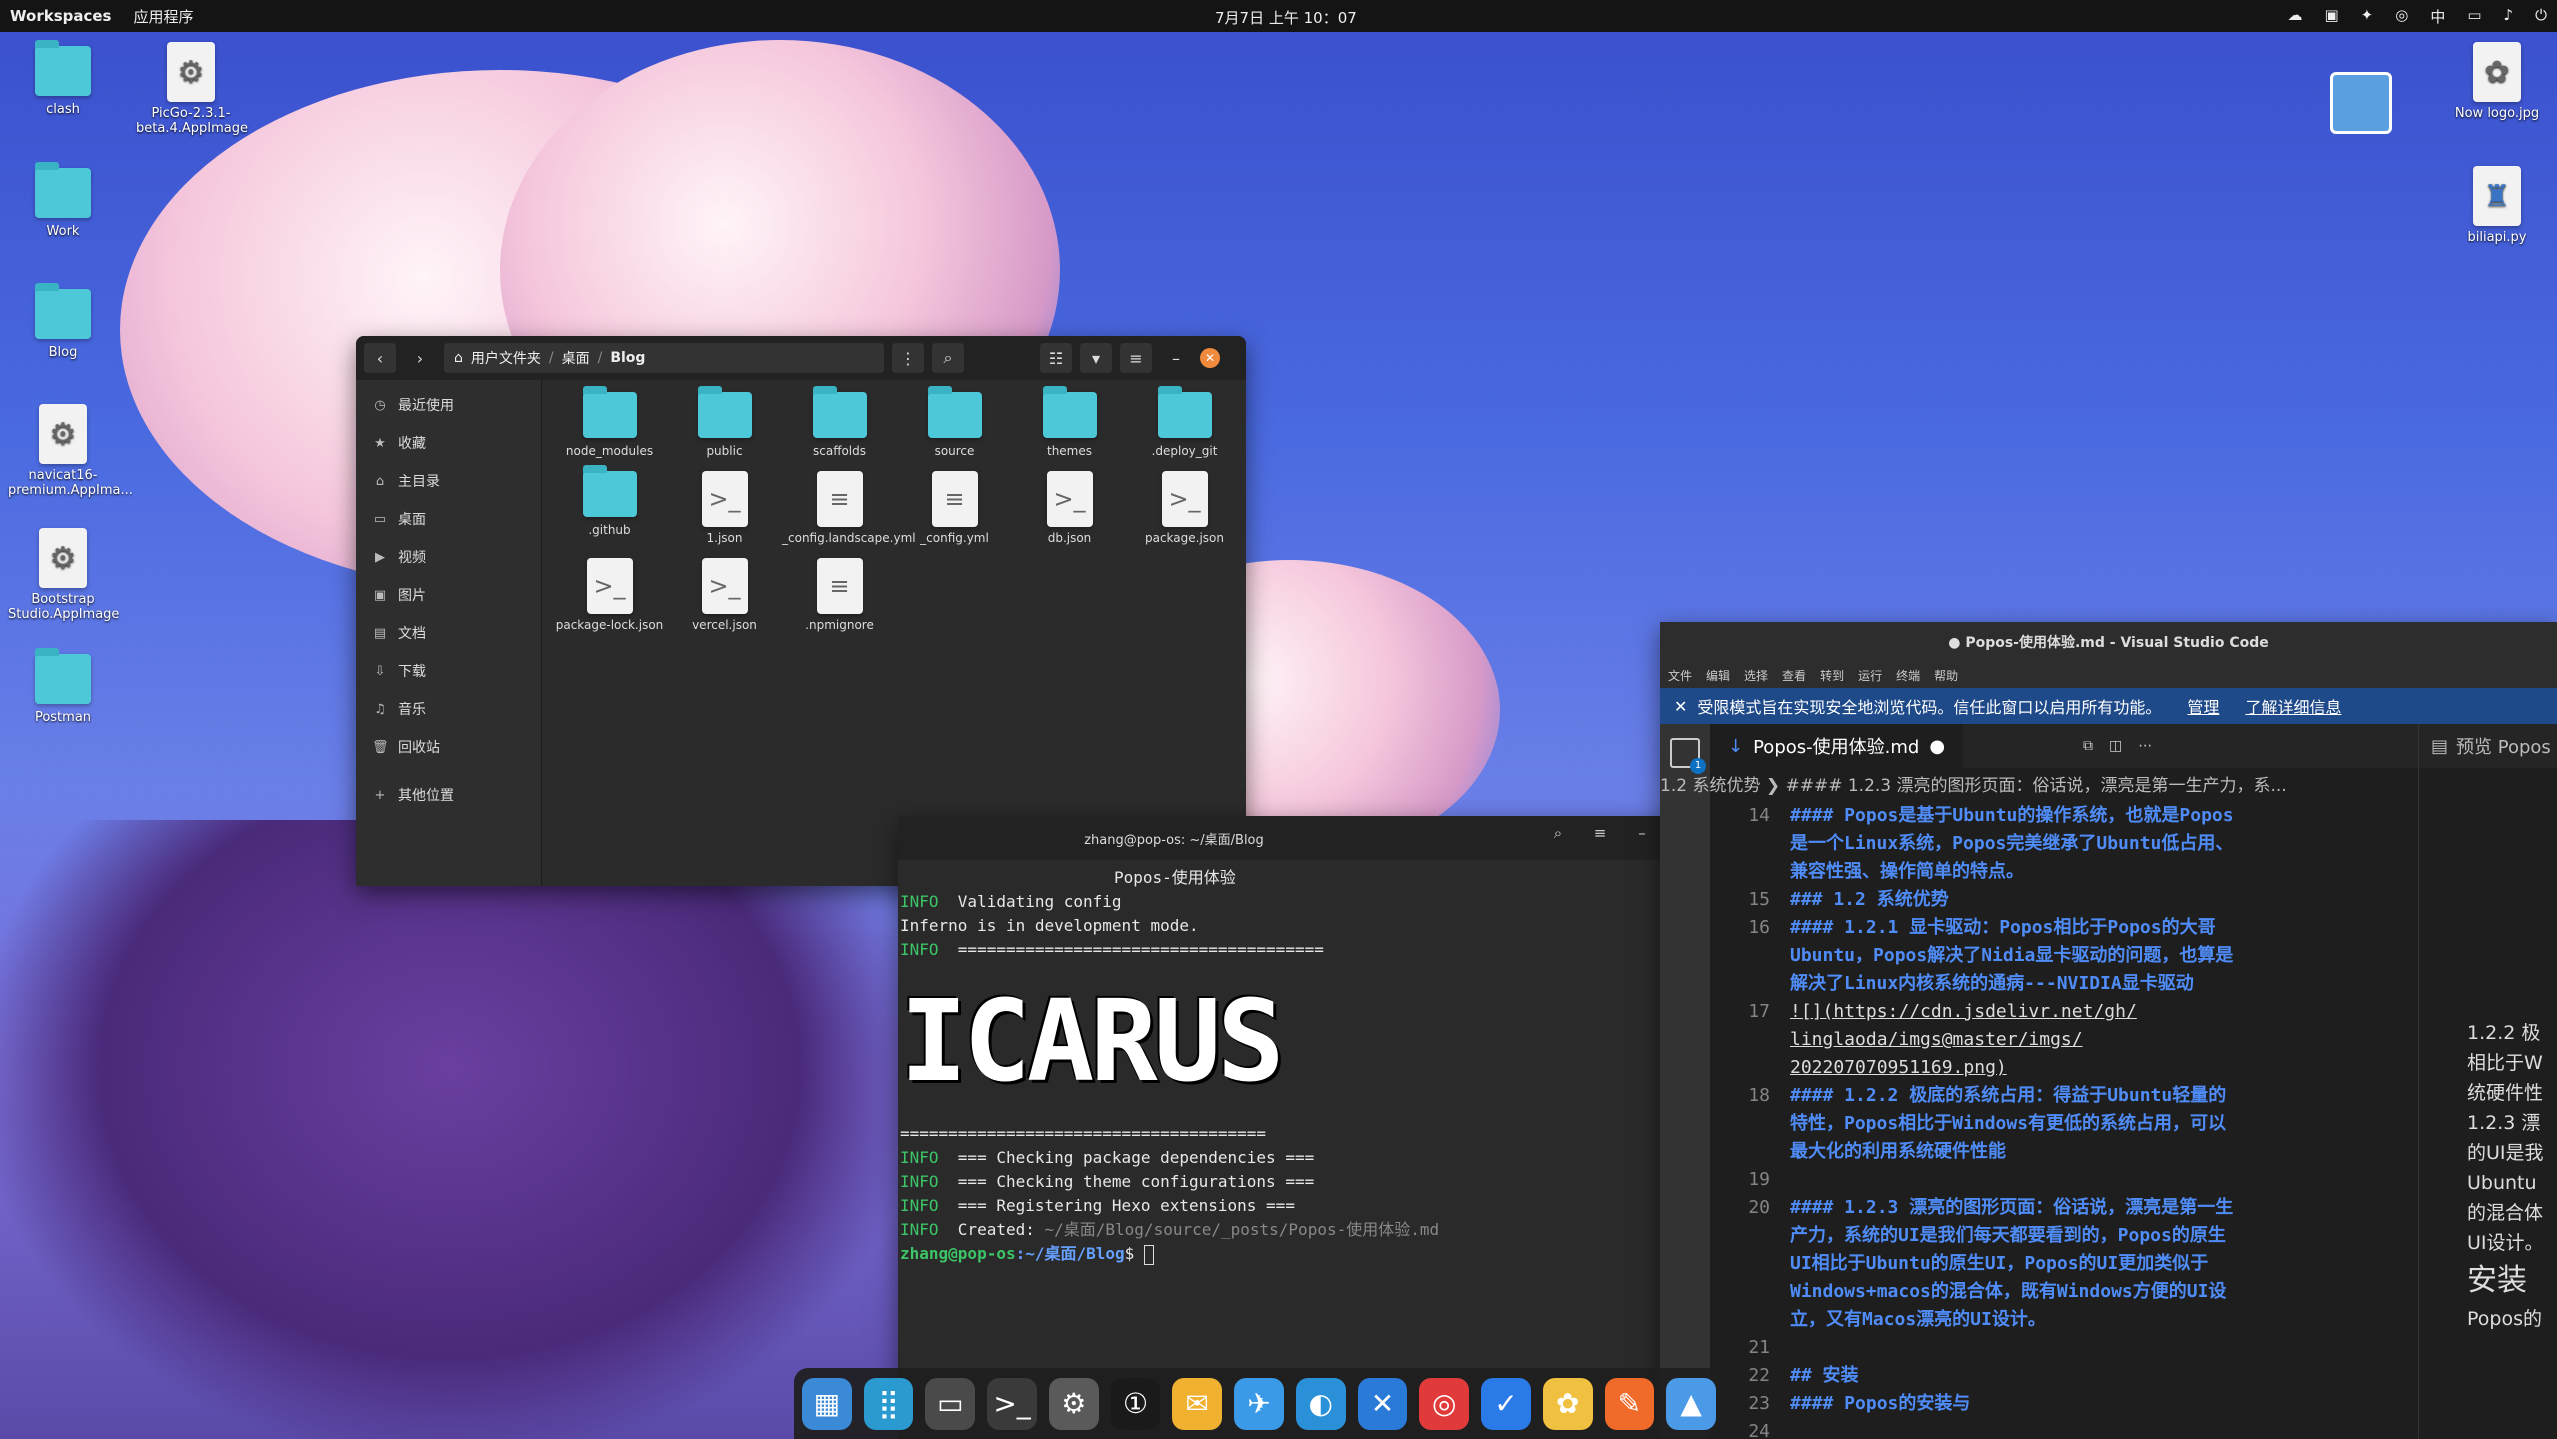  Describe the element at coordinates (908, 358) in the screenshot. I see `path-menu-button: ⋮` at that location.